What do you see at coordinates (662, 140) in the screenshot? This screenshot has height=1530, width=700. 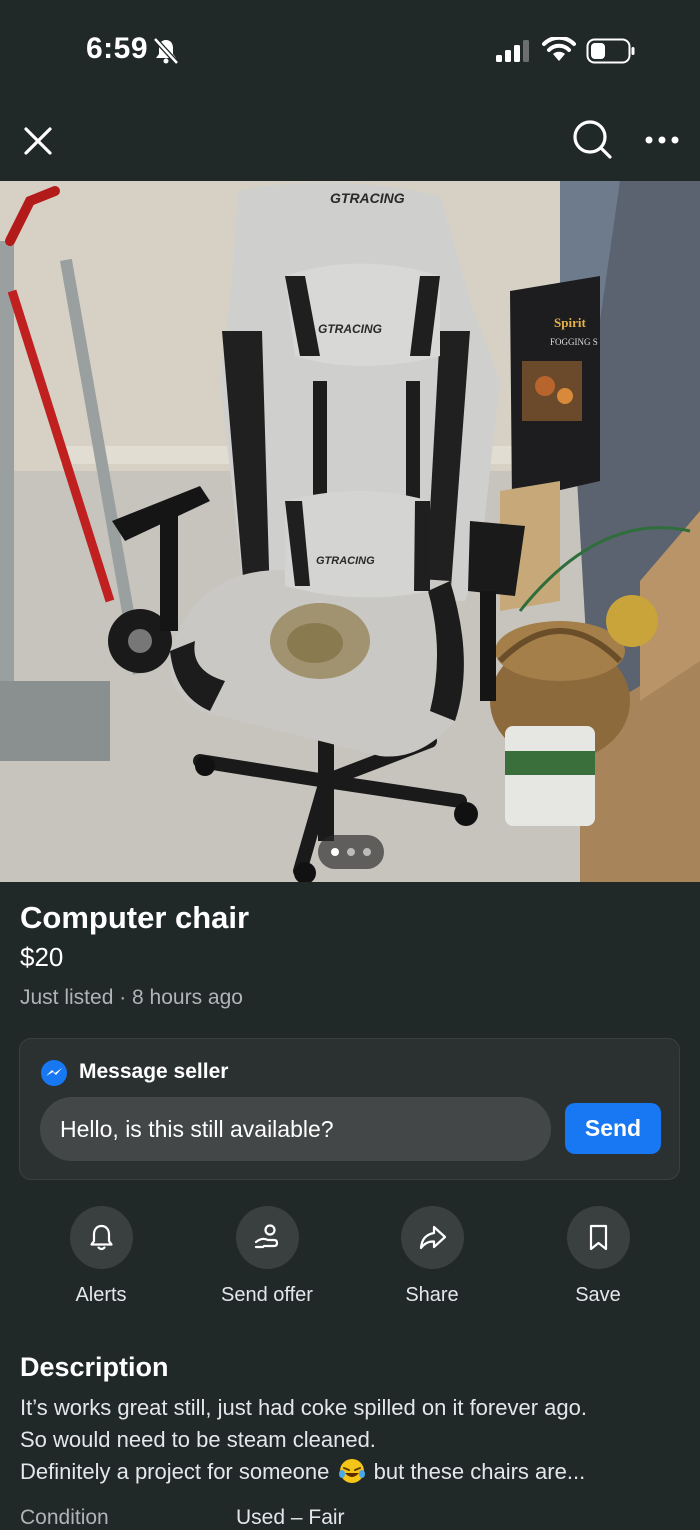 I see `more-options-icon` at bounding box center [662, 140].